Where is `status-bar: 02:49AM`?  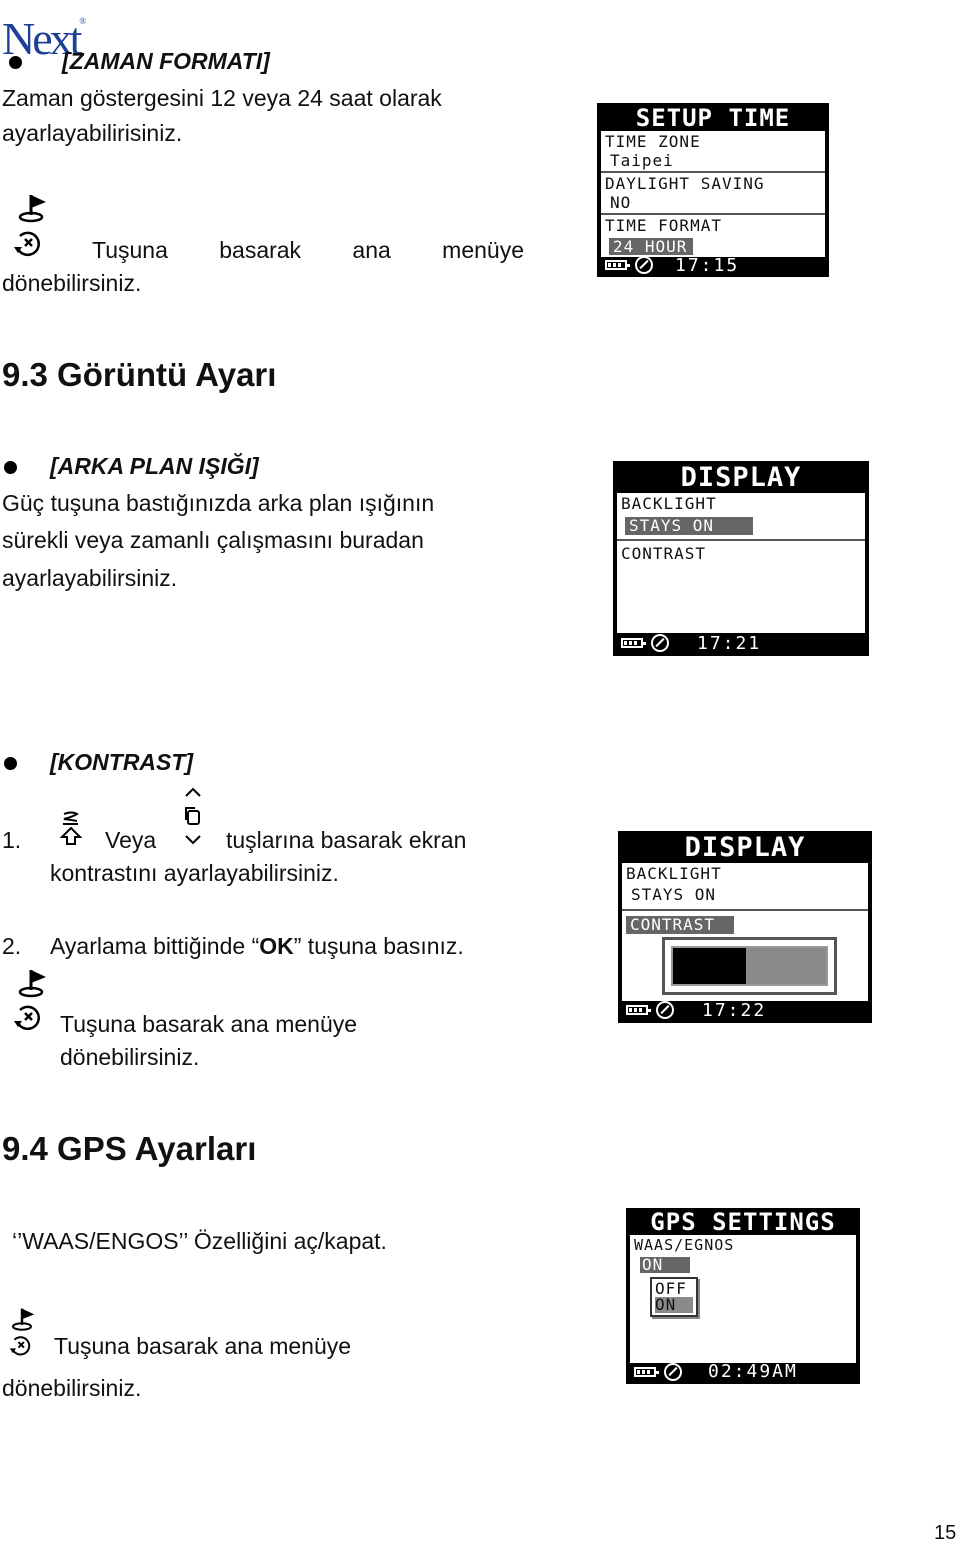
status-bar: 02:49AM is located at coordinates (743, 1371).